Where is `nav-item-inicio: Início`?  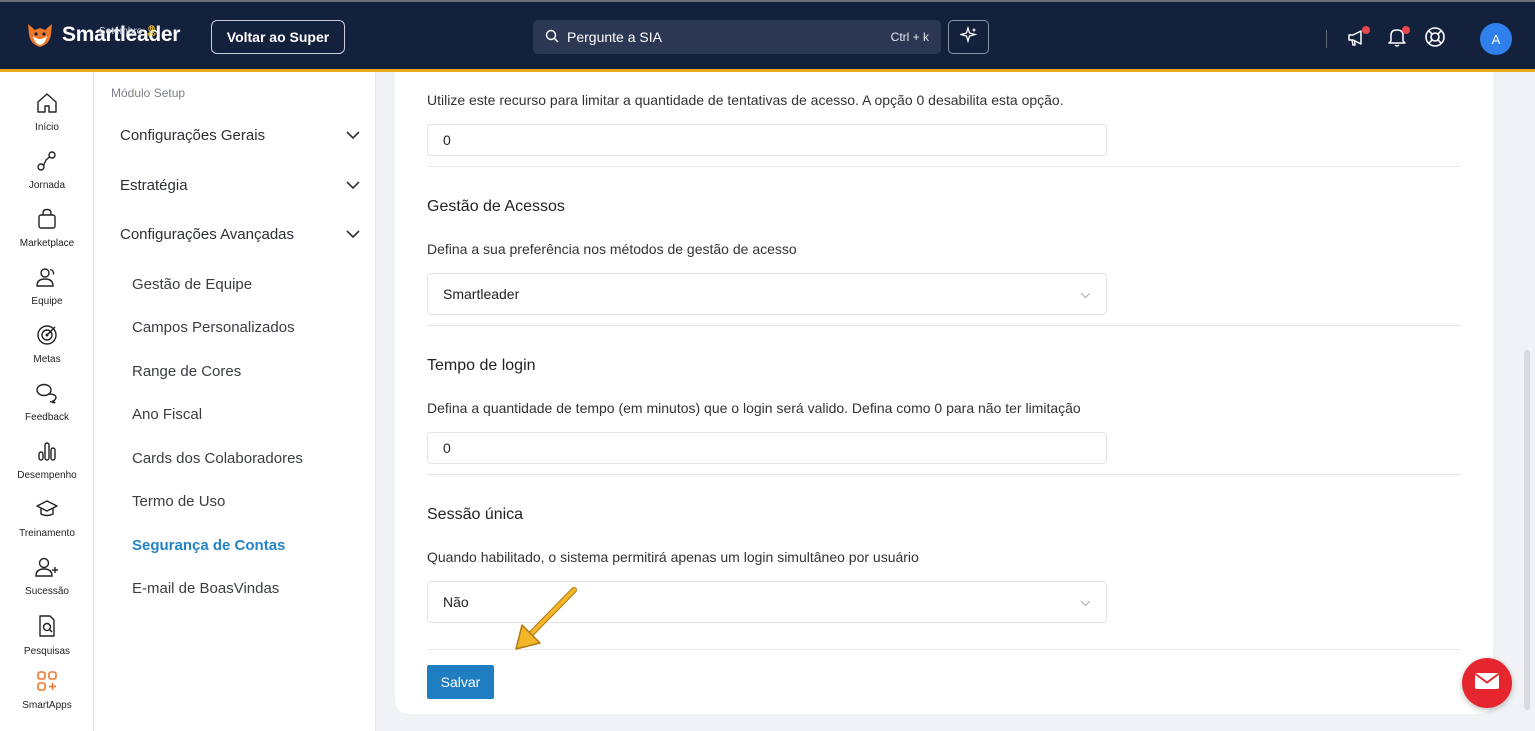
nav-item-inicio: Início is located at coordinates (47, 112).